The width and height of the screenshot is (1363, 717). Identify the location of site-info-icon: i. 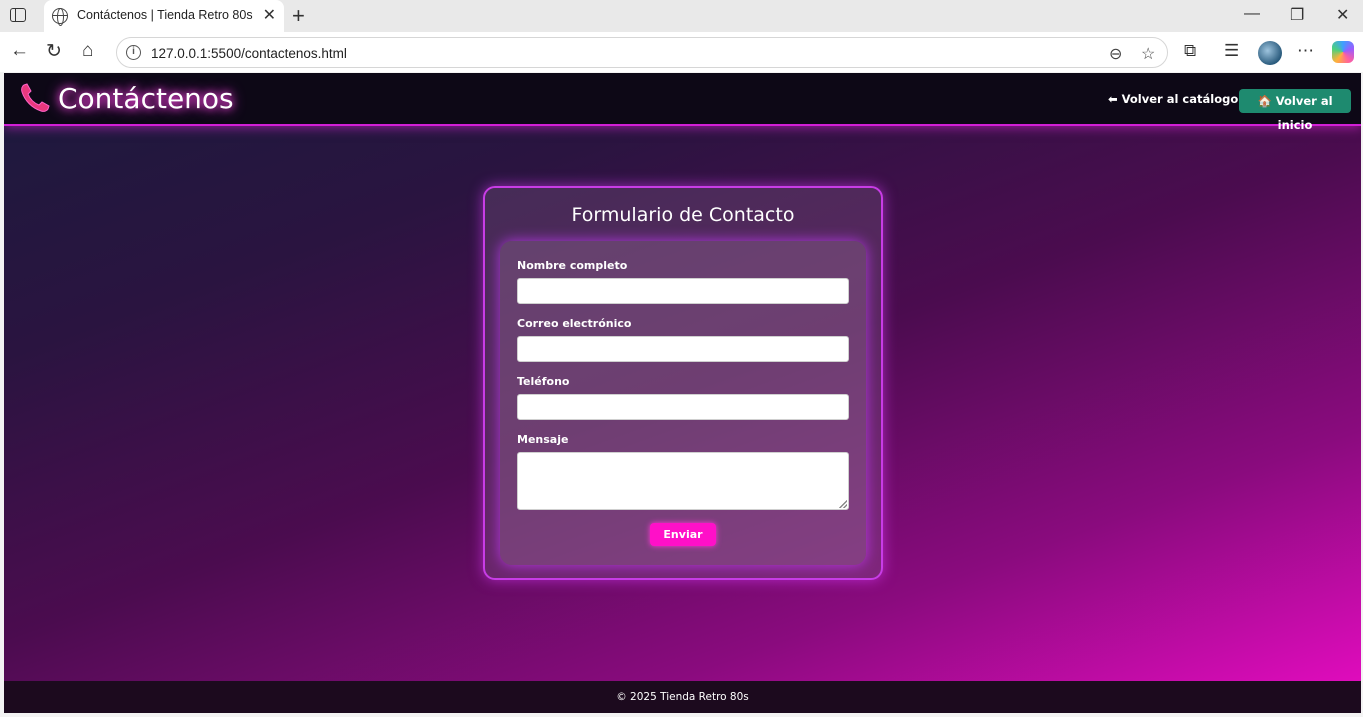
(133, 52).